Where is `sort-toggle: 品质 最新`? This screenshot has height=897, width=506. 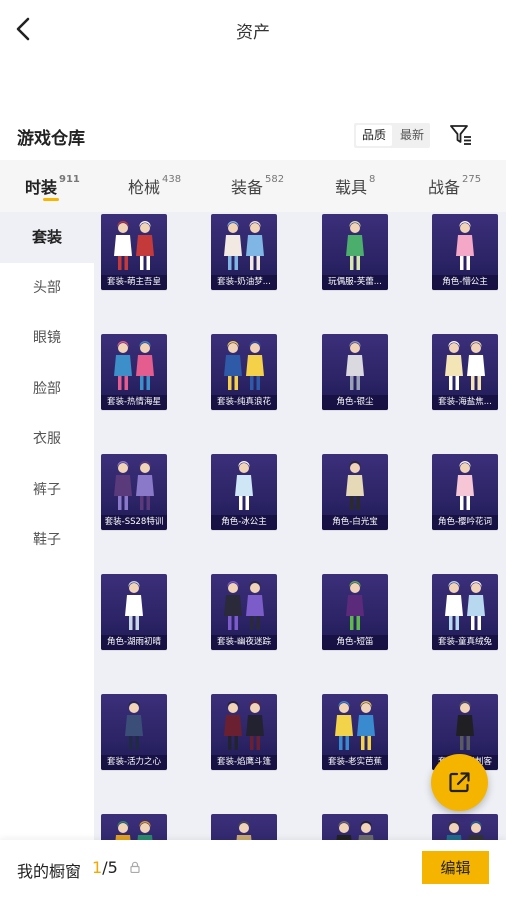 sort-toggle: 品质 最新 is located at coordinates (392, 135).